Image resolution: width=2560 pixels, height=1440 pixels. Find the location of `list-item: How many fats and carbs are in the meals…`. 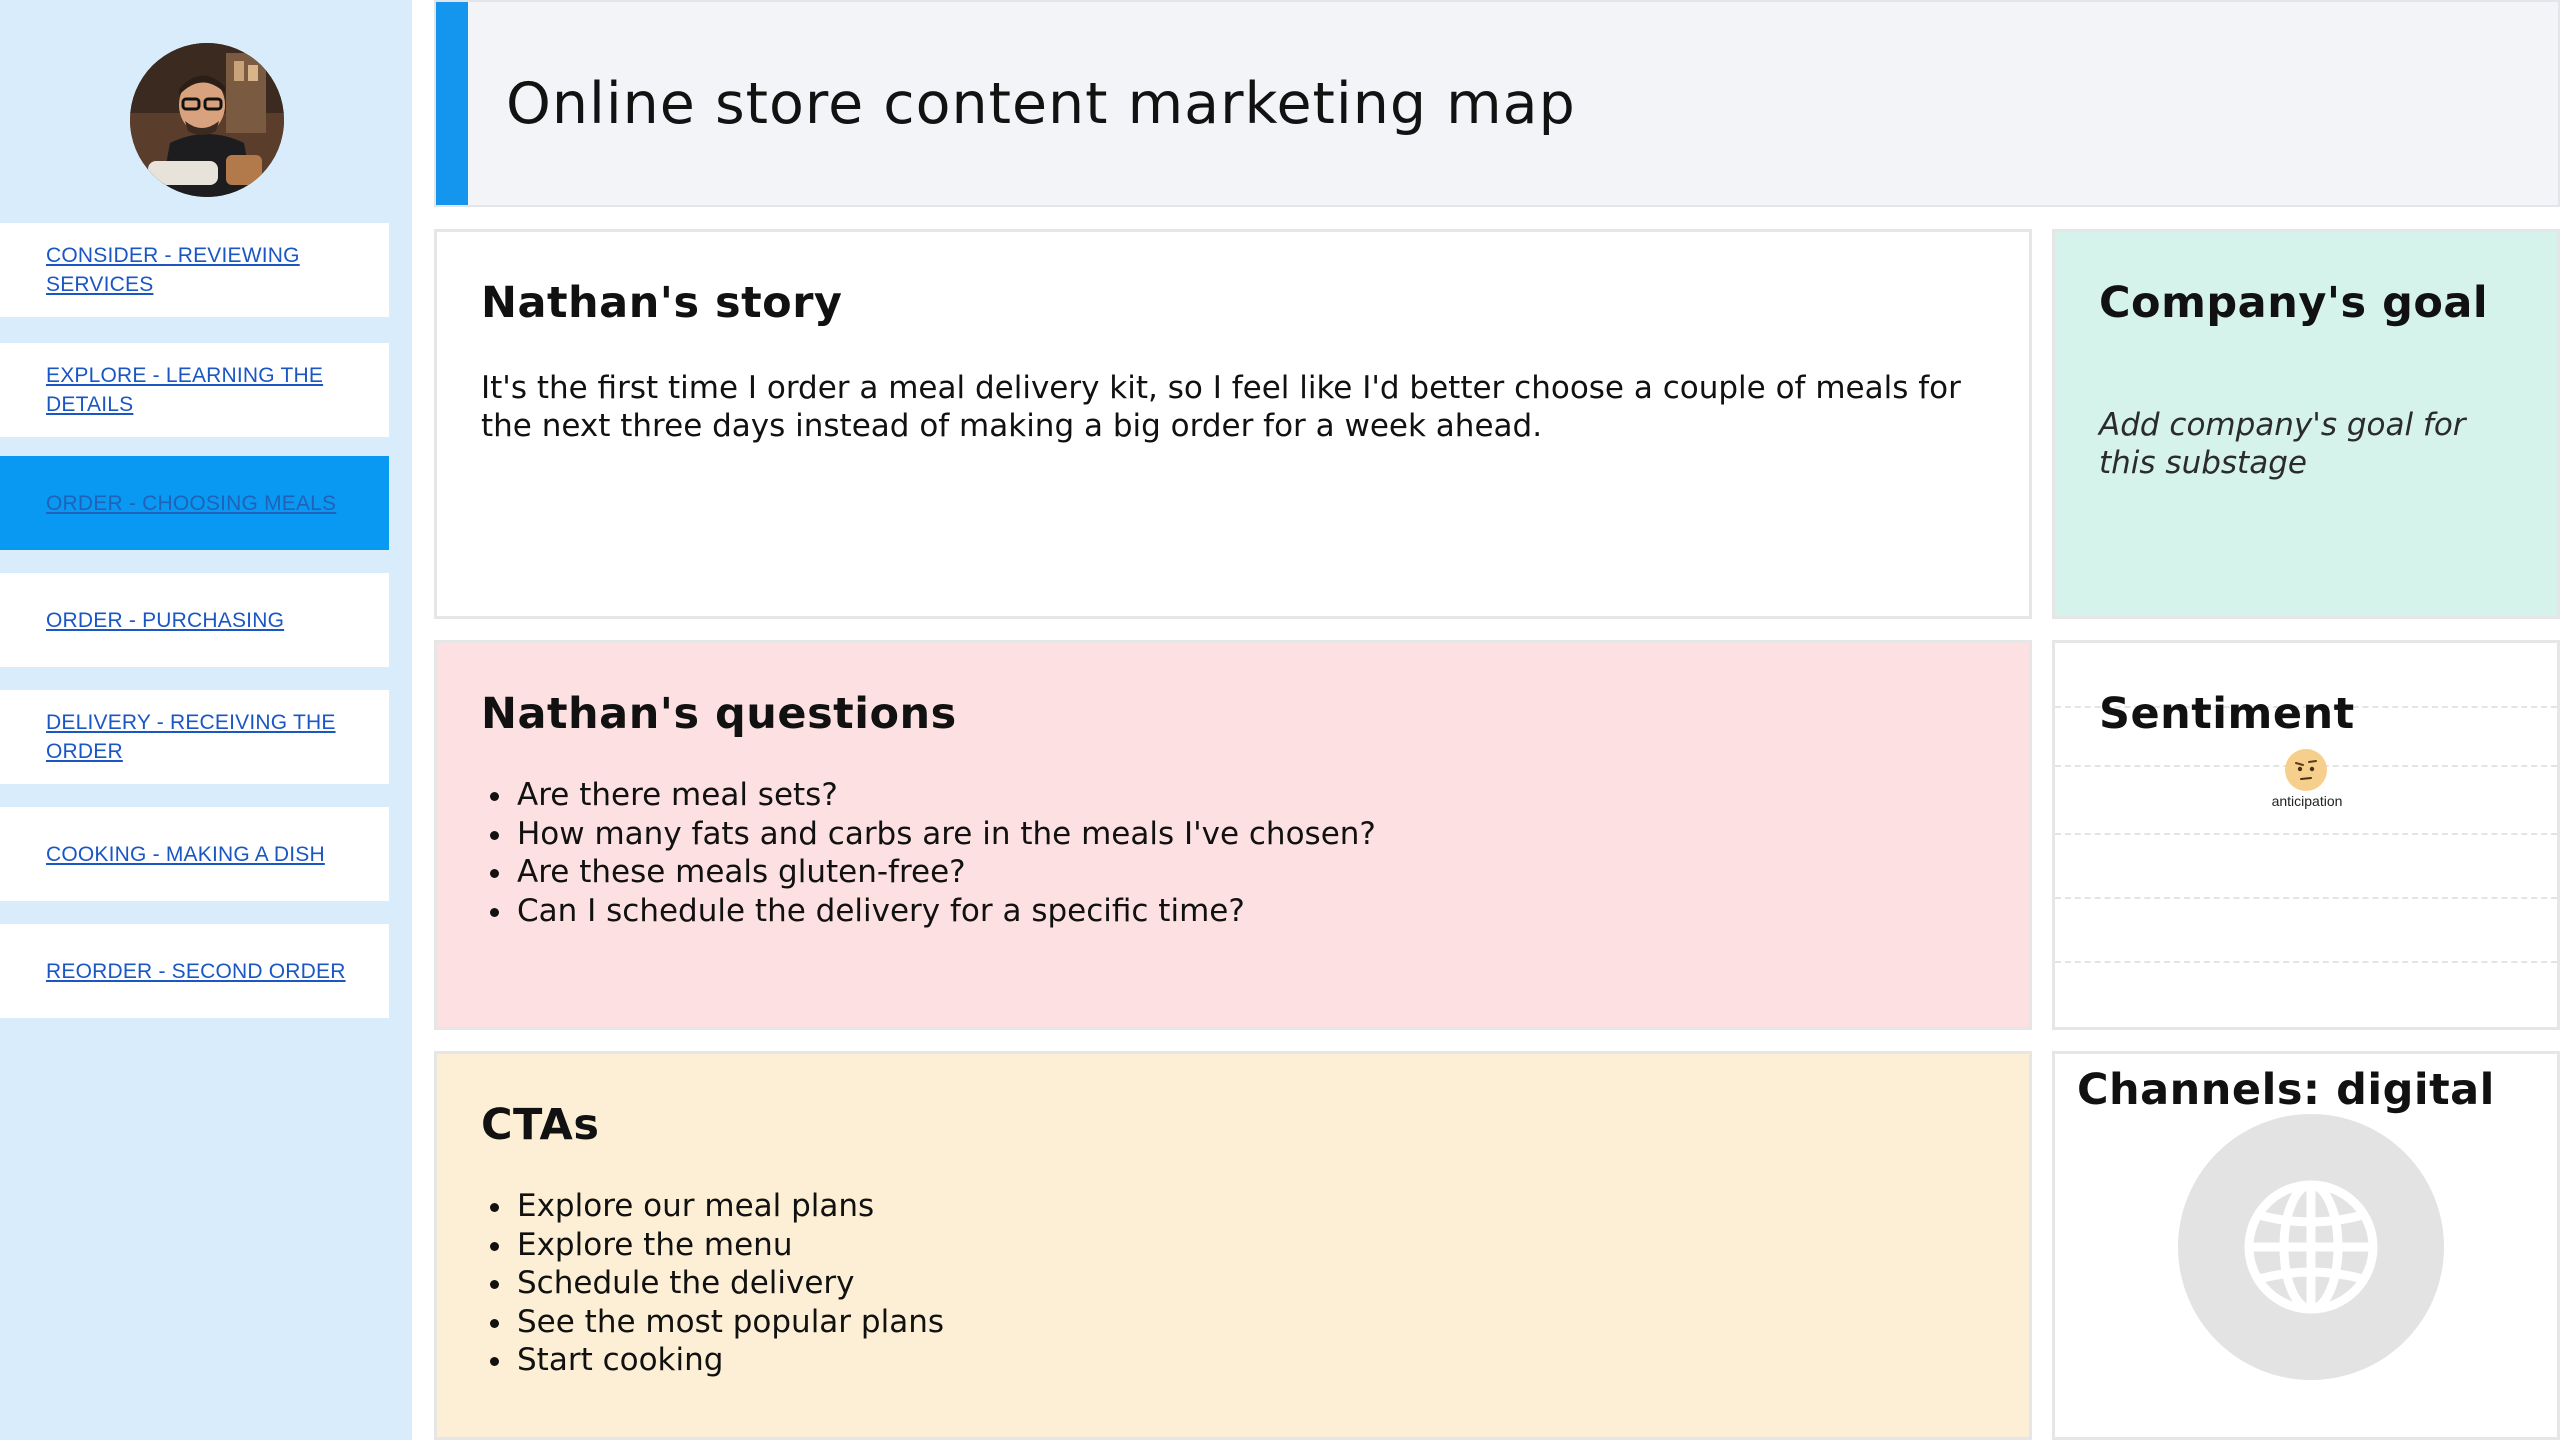

list-item: How many fats and carbs are in the meals… is located at coordinates (945, 834).